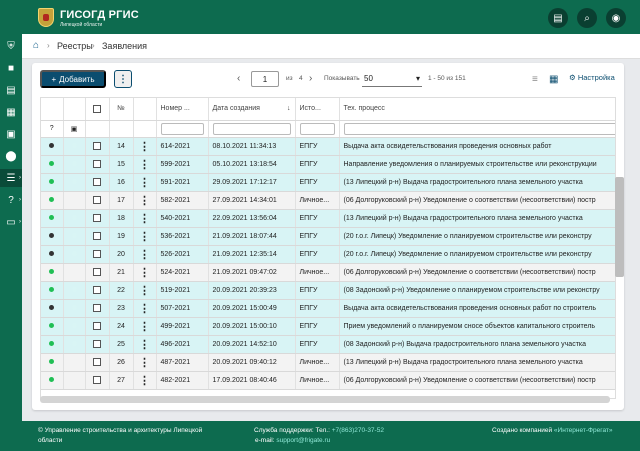  Describe the element at coordinates (252, 236) in the screenshot. I see `created-date: 21.09.2021 18:07:44` at that location.